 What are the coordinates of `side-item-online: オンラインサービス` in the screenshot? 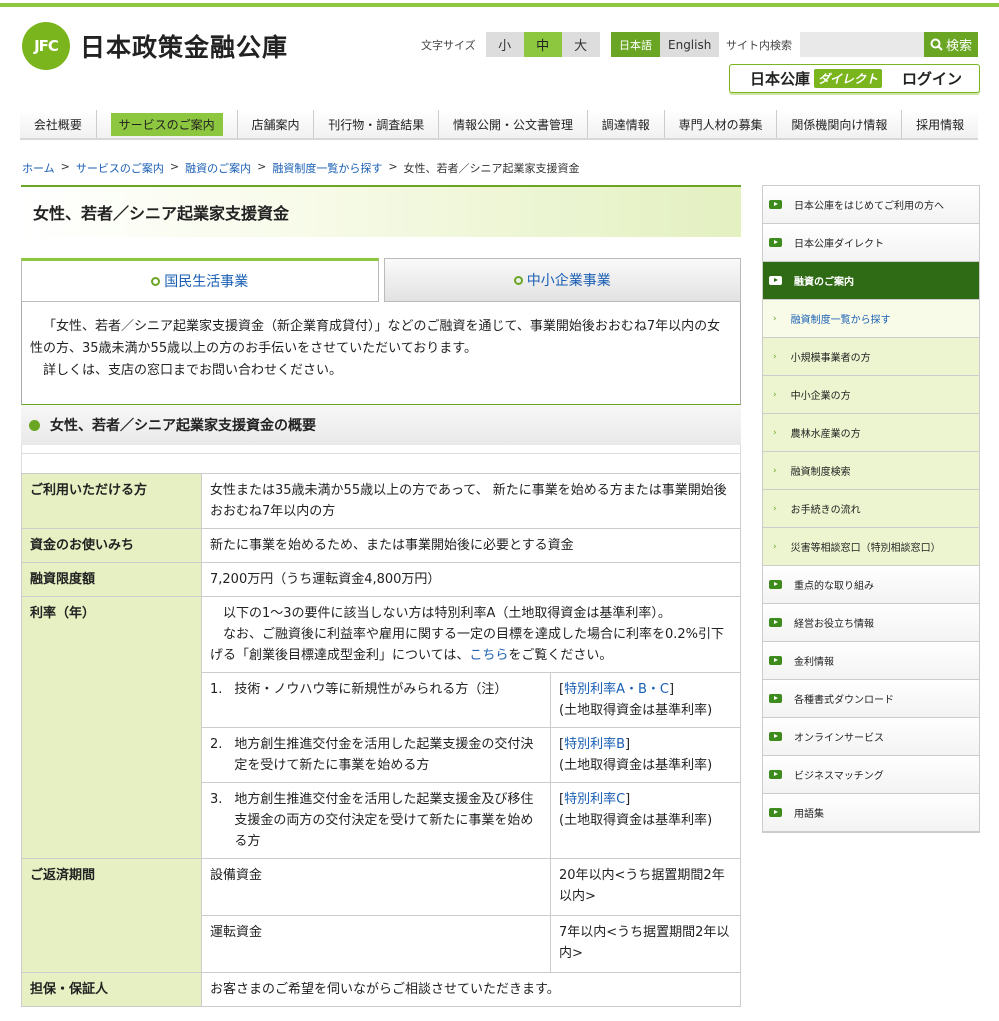 It's located at (871, 737).